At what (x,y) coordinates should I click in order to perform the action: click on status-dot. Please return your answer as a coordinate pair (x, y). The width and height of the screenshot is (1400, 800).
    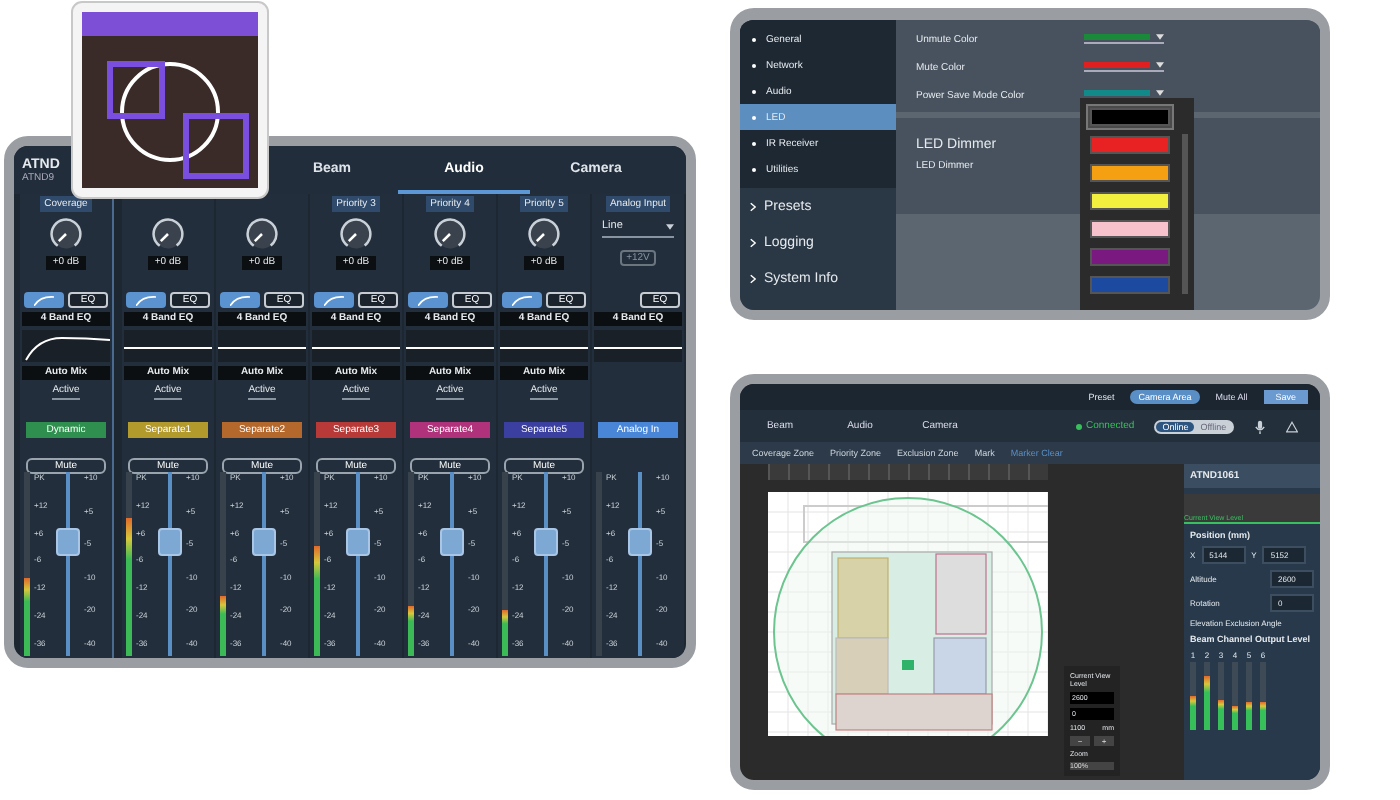
    Looking at the image, I should click on (1079, 426).